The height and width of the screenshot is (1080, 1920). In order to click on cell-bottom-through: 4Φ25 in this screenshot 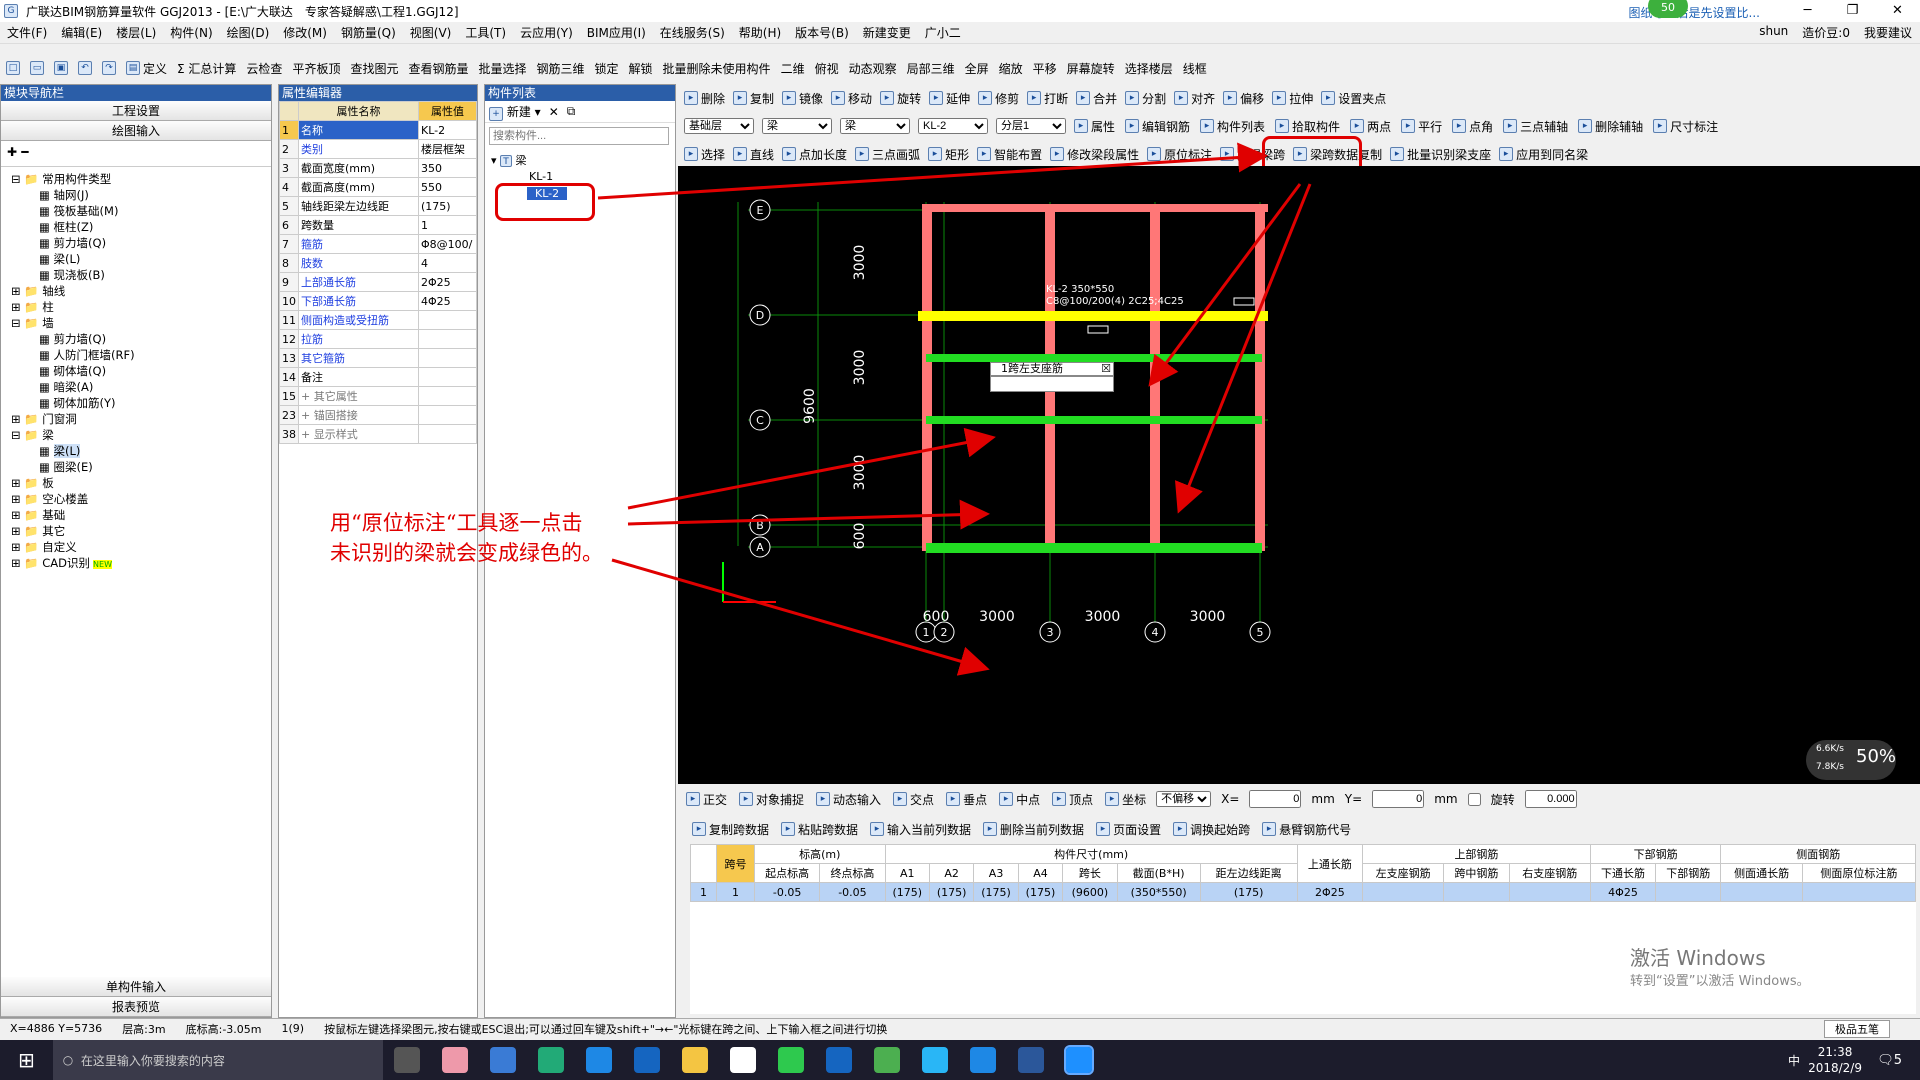, I will do `click(1623, 892)`.